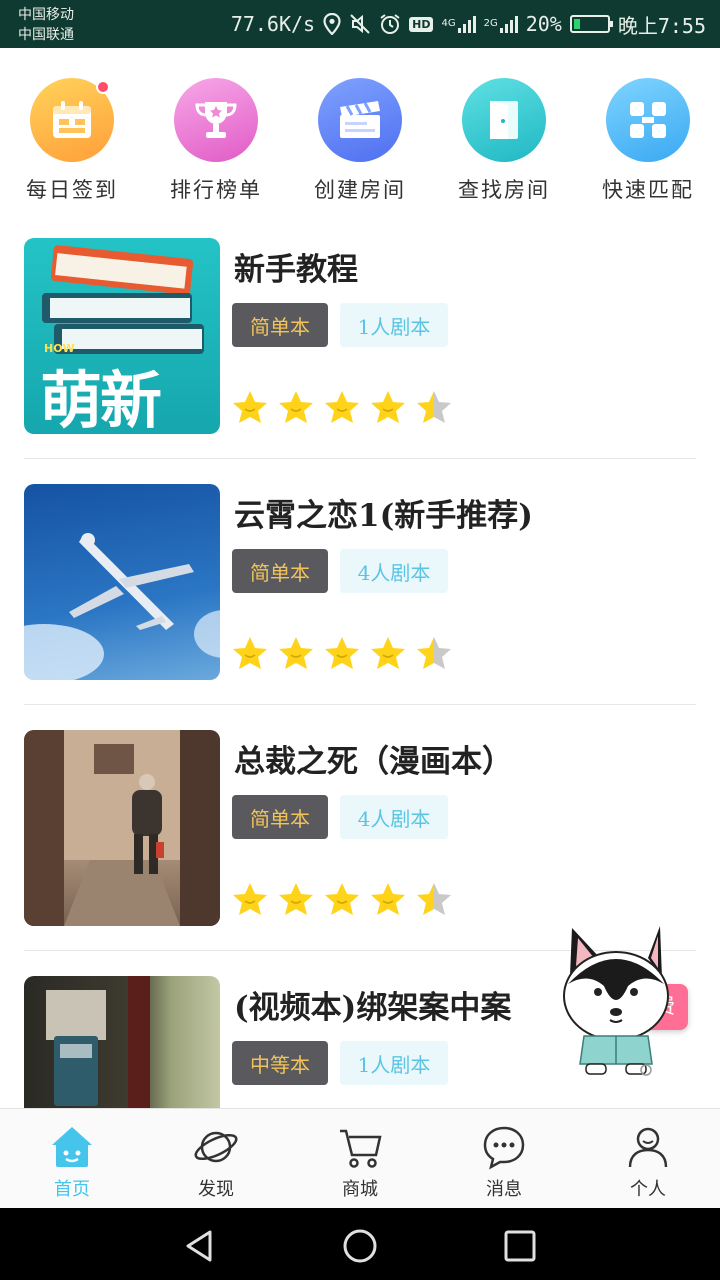 This screenshot has height=1280, width=720. I want to click on quick-menu-create-room: 创建房间, so click(360, 138).